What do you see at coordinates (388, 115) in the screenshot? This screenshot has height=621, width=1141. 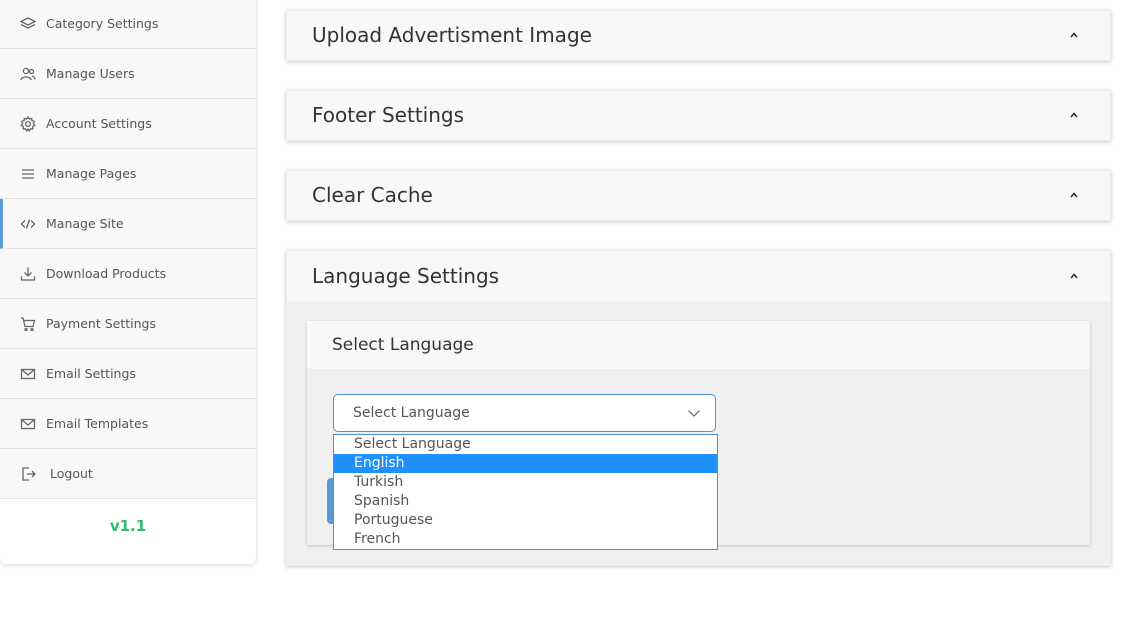 I see `panel-title: Footer Settings` at bounding box center [388, 115].